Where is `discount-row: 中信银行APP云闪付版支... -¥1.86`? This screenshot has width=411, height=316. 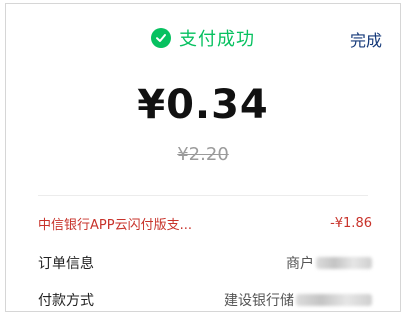 discount-row: 中信银行APP云闪付版支... -¥1.86 is located at coordinates (205, 223).